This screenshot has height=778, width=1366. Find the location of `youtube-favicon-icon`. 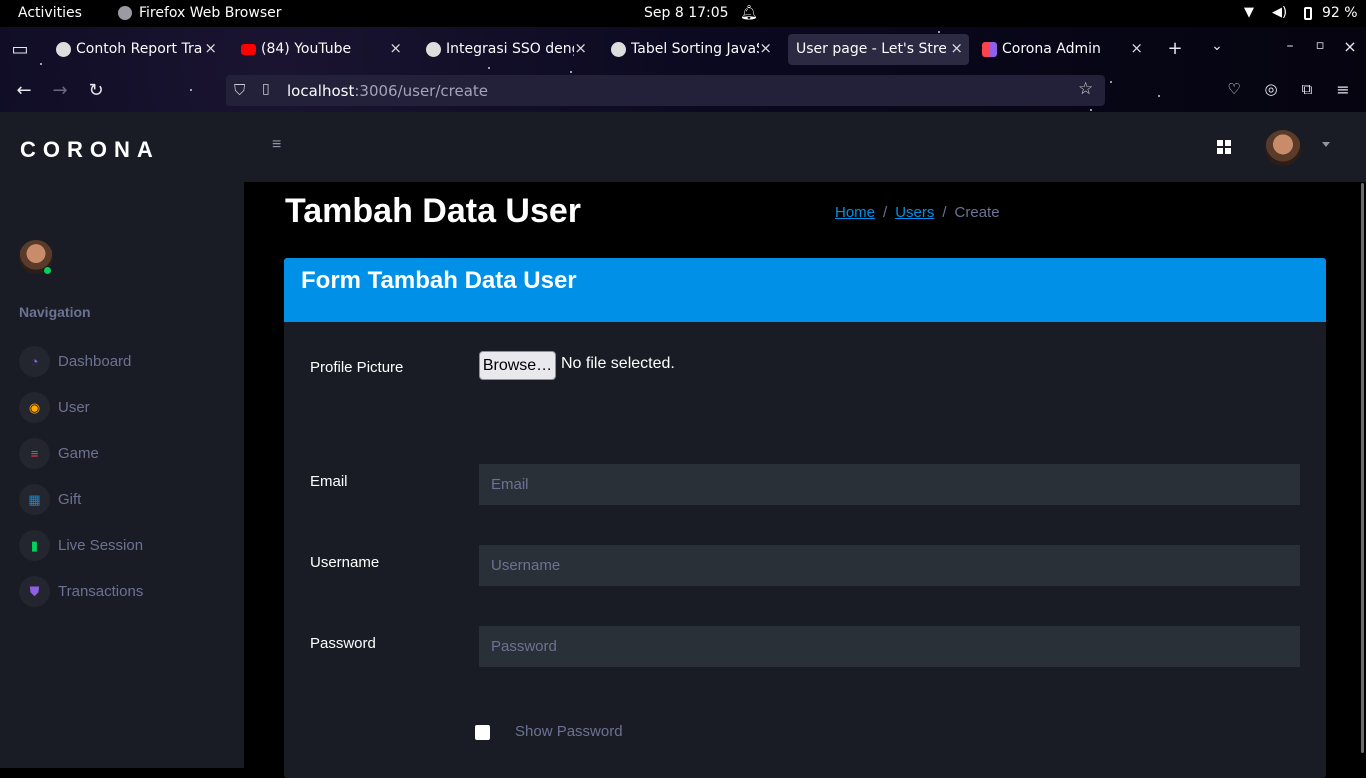

youtube-favicon-icon is located at coordinates (248, 49).